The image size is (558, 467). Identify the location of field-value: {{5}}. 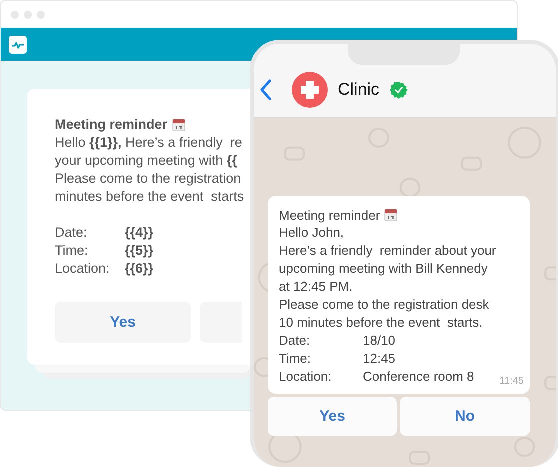
(139, 251).